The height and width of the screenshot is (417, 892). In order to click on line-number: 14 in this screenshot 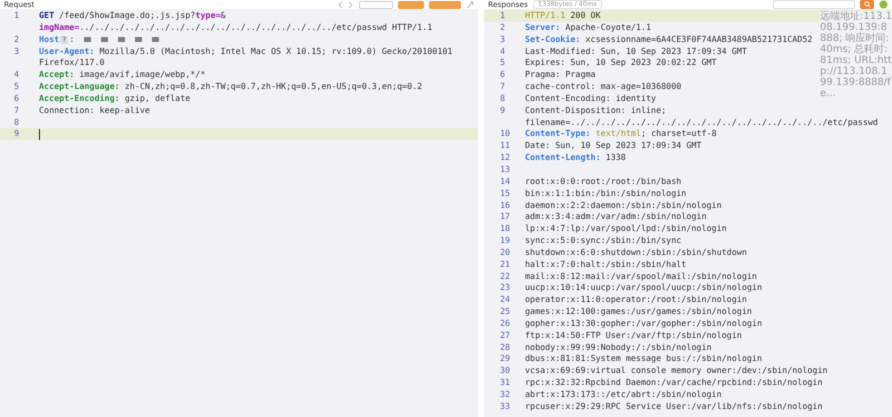, I will do `click(505, 182)`.